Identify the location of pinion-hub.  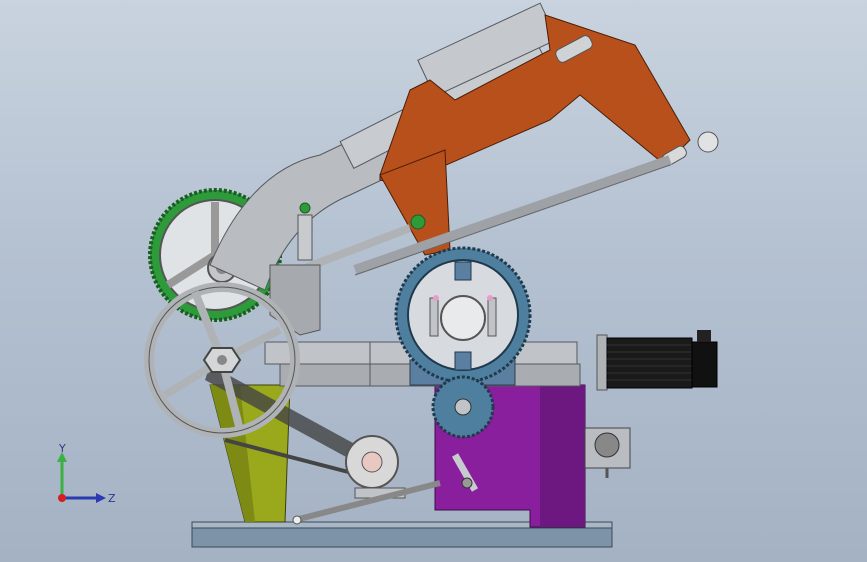
(463, 407).